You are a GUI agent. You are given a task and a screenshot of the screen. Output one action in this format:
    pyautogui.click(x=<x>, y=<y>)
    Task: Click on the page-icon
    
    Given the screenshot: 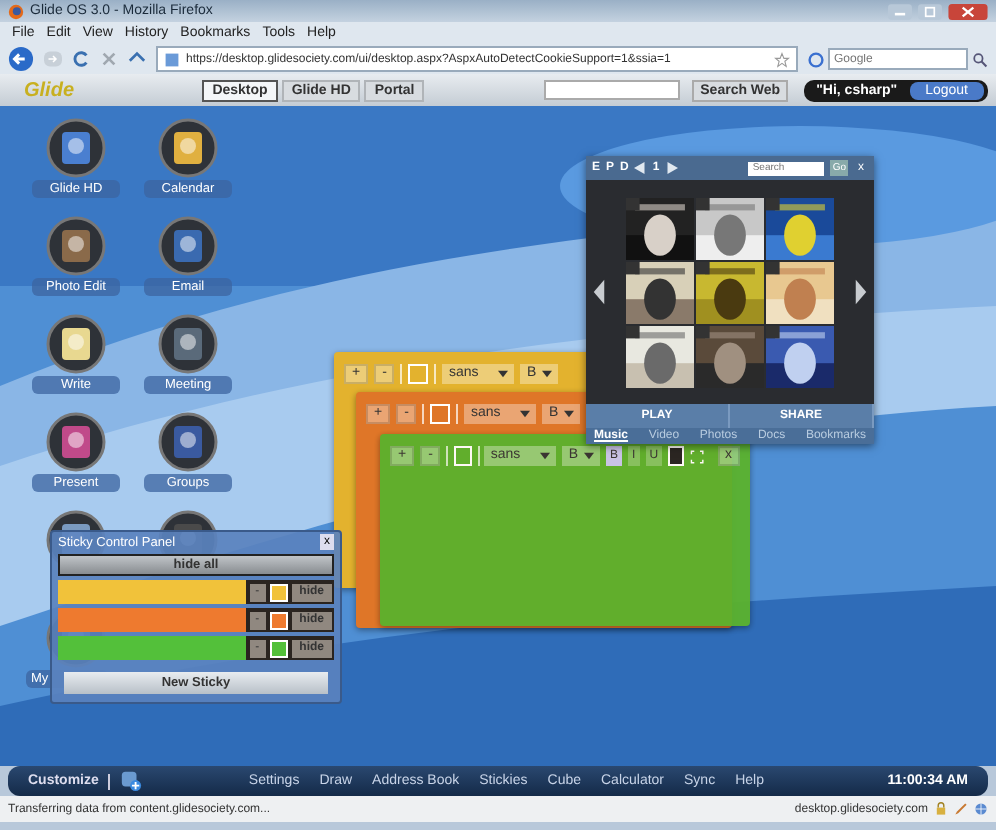 What is the action you would take?
    pyautogui.click(x=172, y=59)
    